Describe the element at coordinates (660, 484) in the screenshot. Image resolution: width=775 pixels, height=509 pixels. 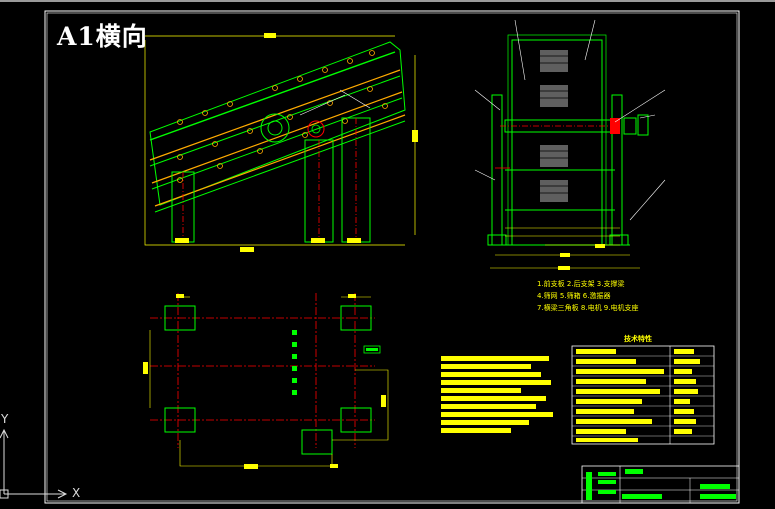
I see `title-block` at that location.